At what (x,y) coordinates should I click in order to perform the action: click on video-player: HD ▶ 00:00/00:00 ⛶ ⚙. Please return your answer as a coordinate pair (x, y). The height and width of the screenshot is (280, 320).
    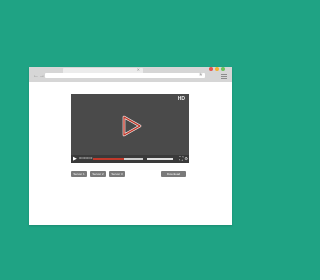
    Looking at the image, I should click on (130, 128).